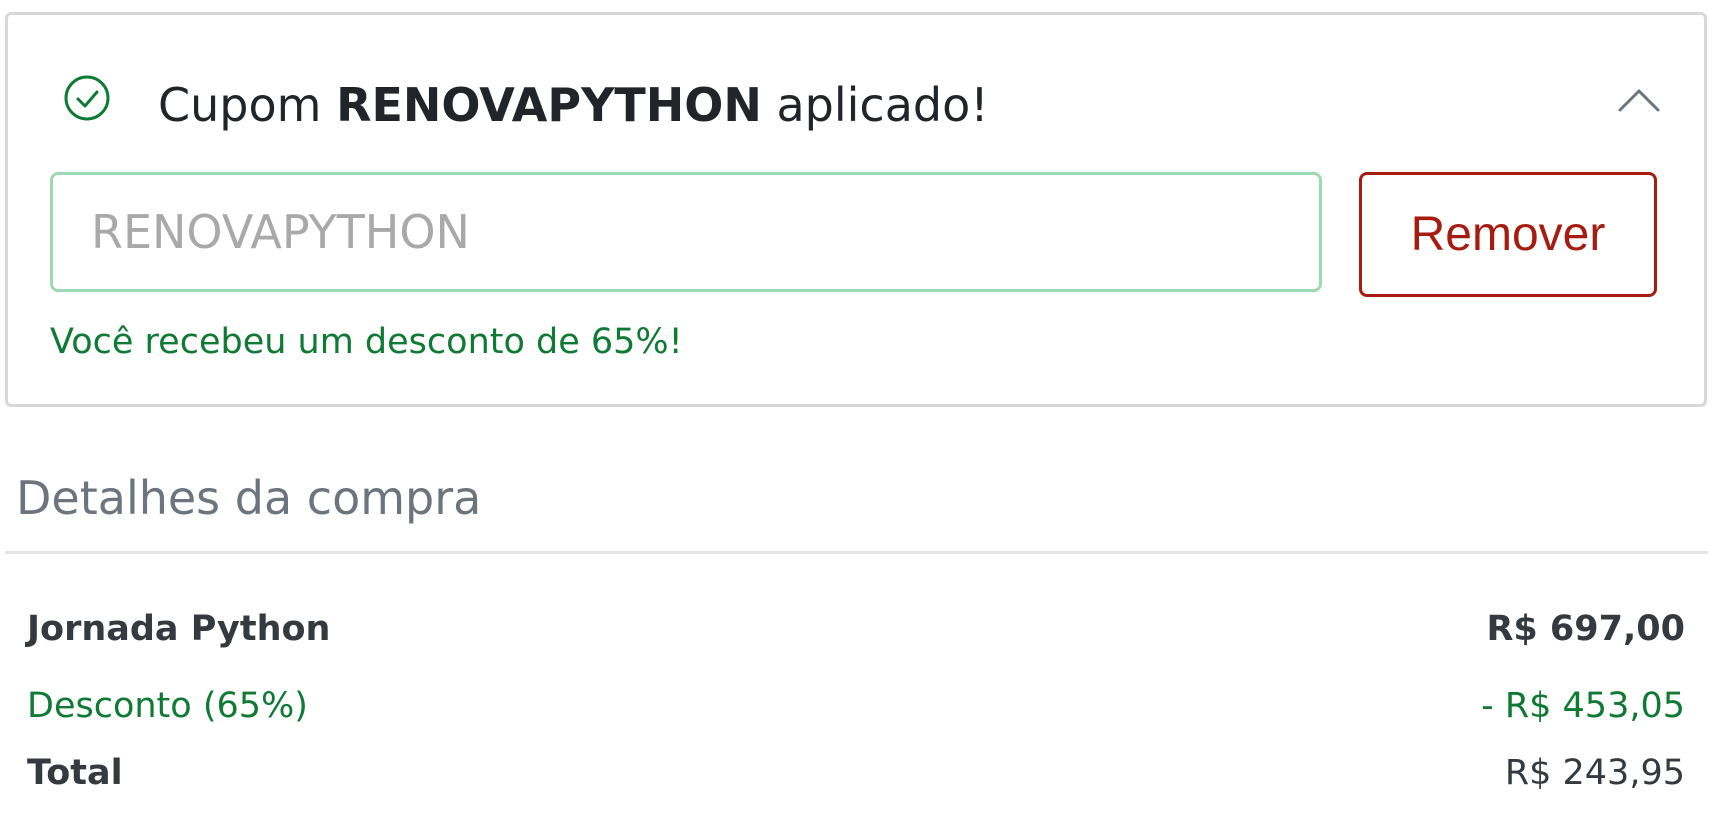  Describe the element at coordinates (1583, 706) in the screenshot. I see `discount-amount: - R$ 453,05` at that location.